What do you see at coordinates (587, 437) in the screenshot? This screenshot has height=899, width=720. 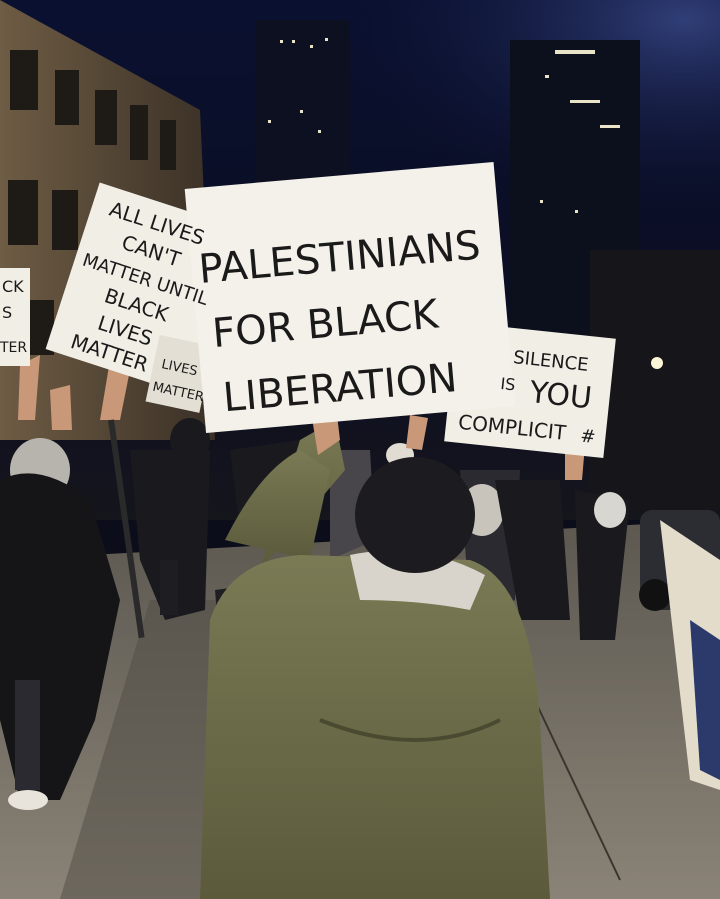 I see `right-sign-line5: #` at bounding box center [587, 437].